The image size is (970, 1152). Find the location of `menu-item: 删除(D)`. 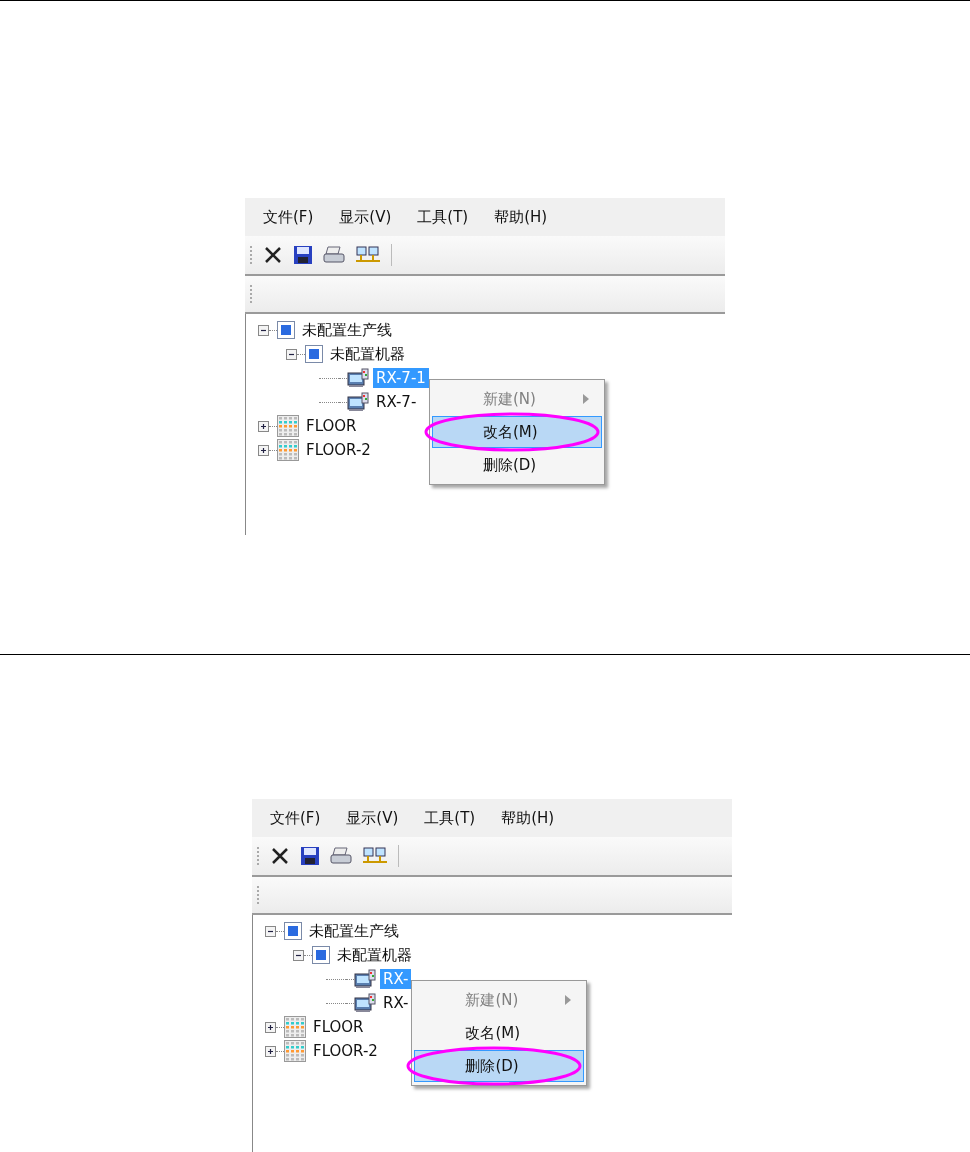

menu-item: 删除(D) is located at coordinates (516, 465).